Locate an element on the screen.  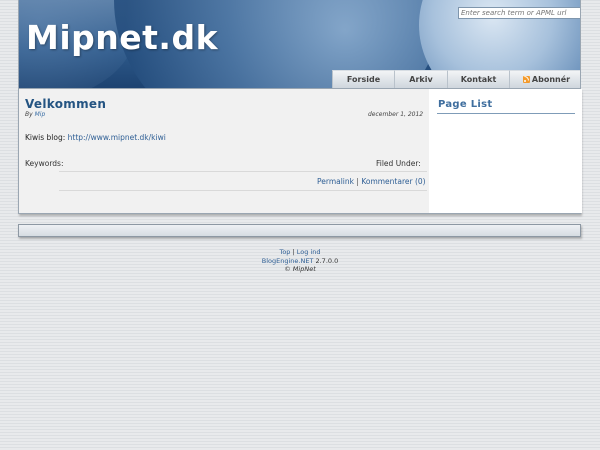
copyright-text: © MipNet is located at coordinates (300, 269).